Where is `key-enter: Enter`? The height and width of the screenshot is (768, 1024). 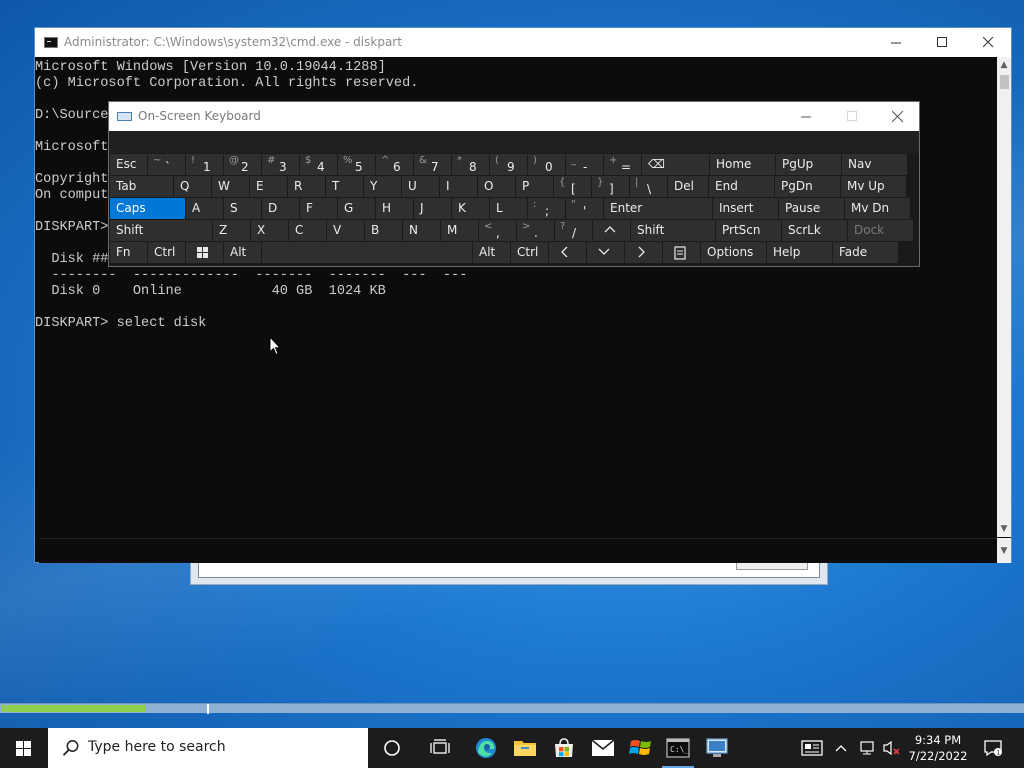
key-enter: Enter is located at coordinates (658, 208).